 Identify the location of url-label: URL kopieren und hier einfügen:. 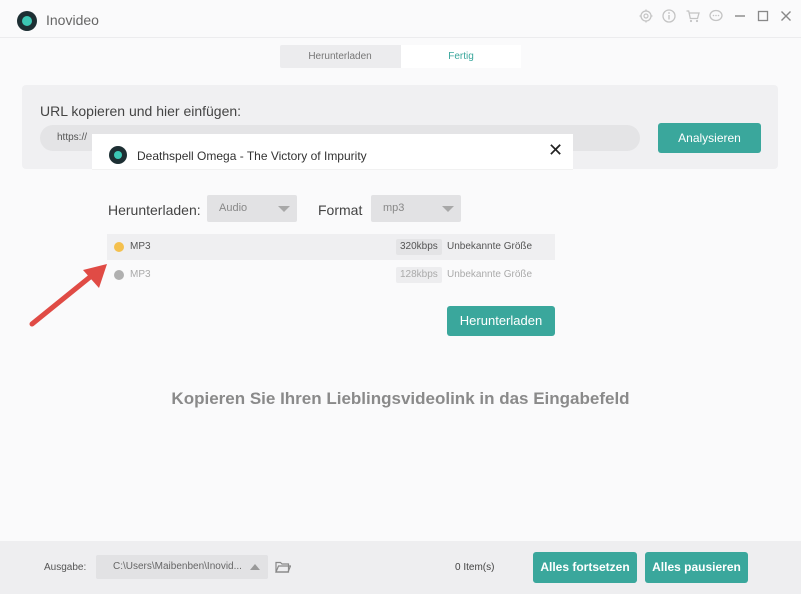
(141, 111).